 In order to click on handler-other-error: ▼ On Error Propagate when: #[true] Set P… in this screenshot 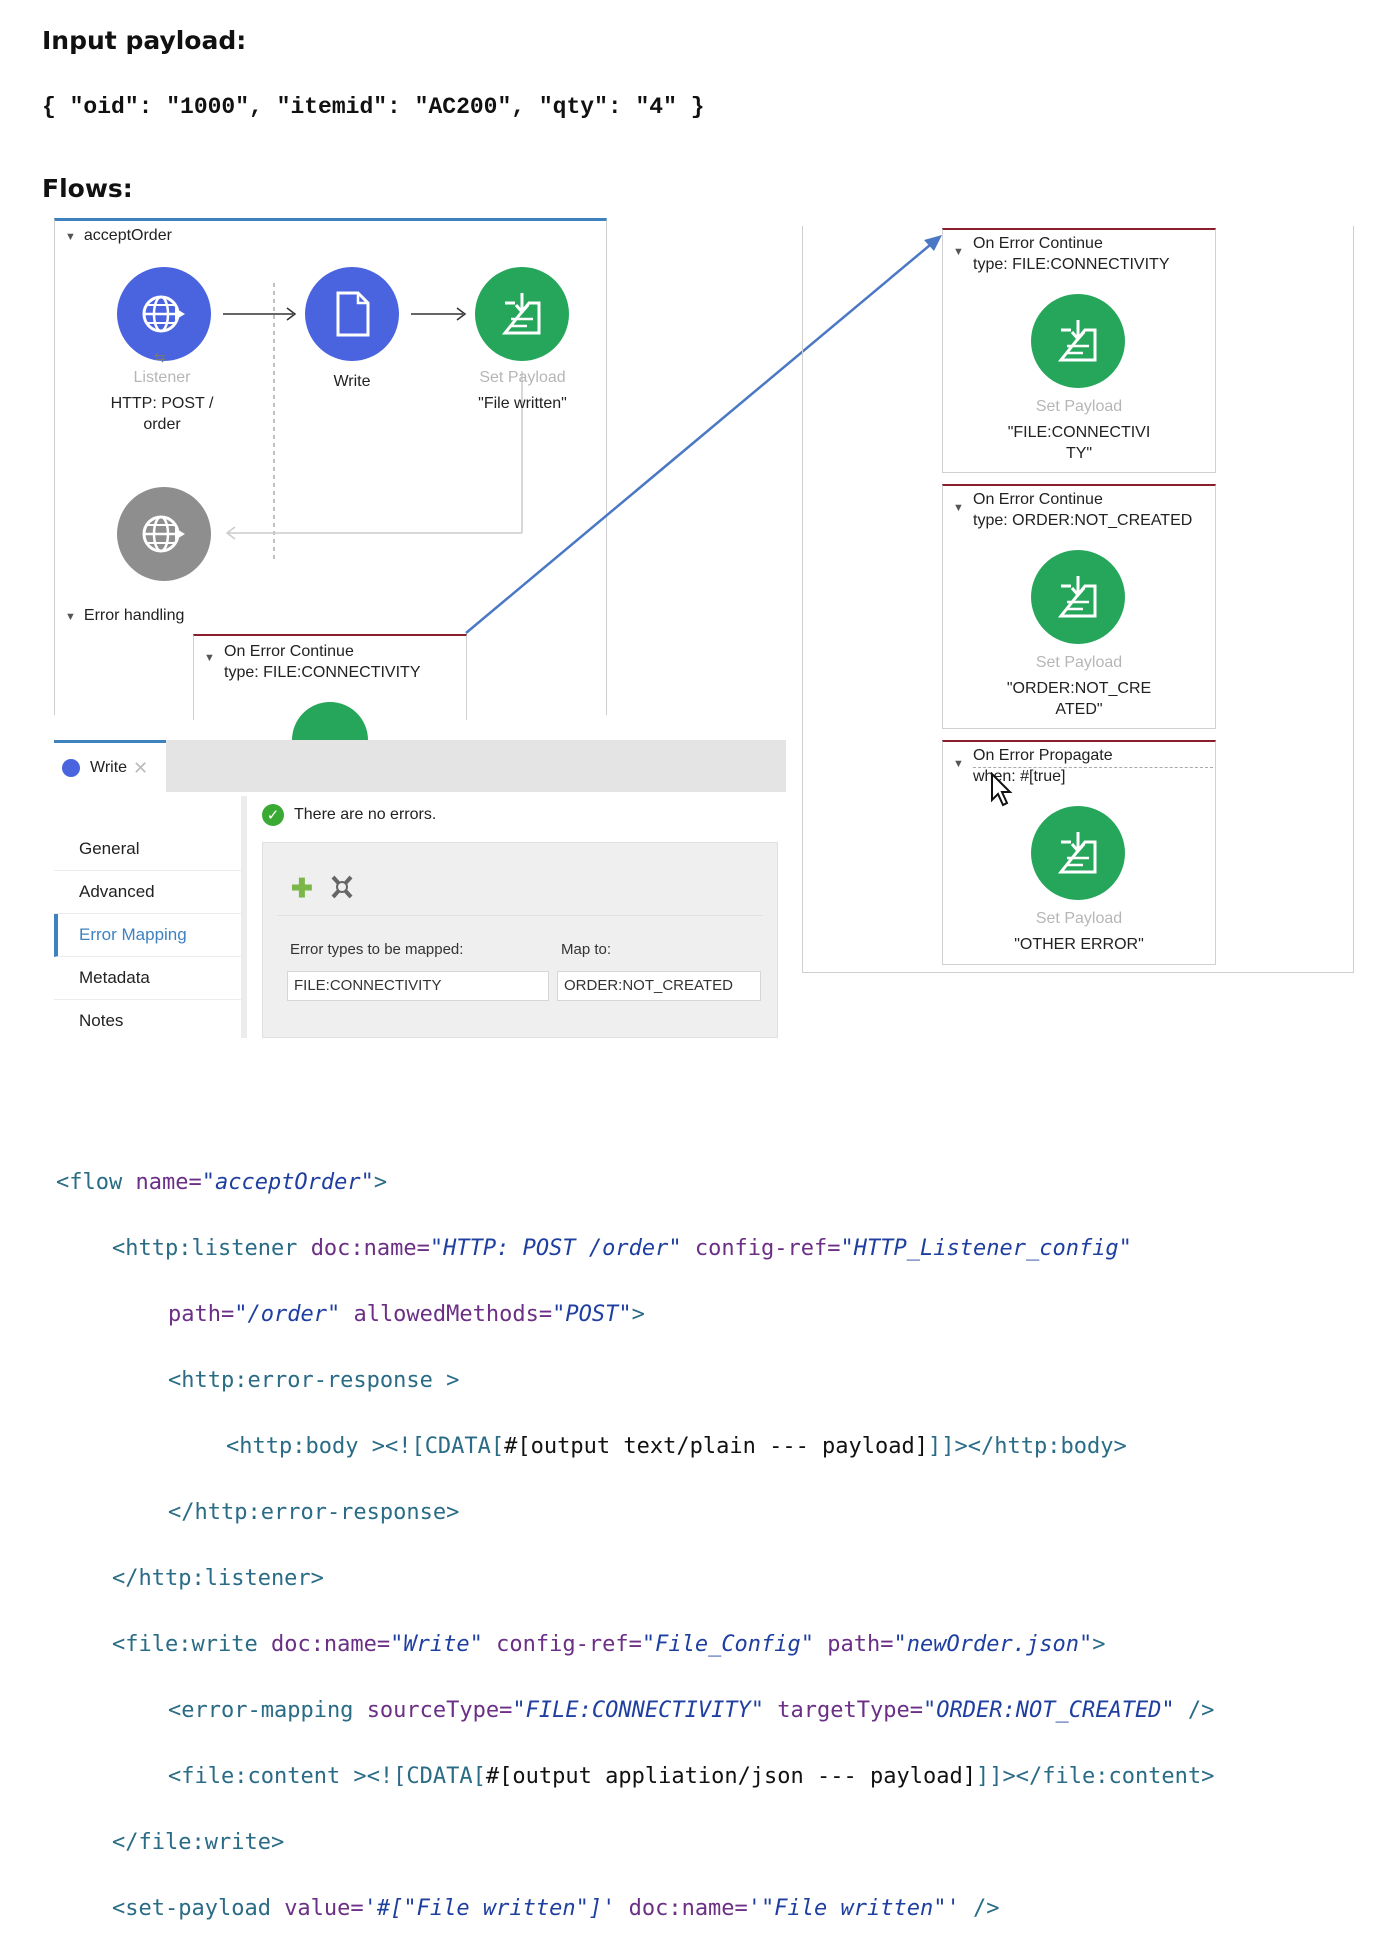, I will do `click(1079, 852)`.